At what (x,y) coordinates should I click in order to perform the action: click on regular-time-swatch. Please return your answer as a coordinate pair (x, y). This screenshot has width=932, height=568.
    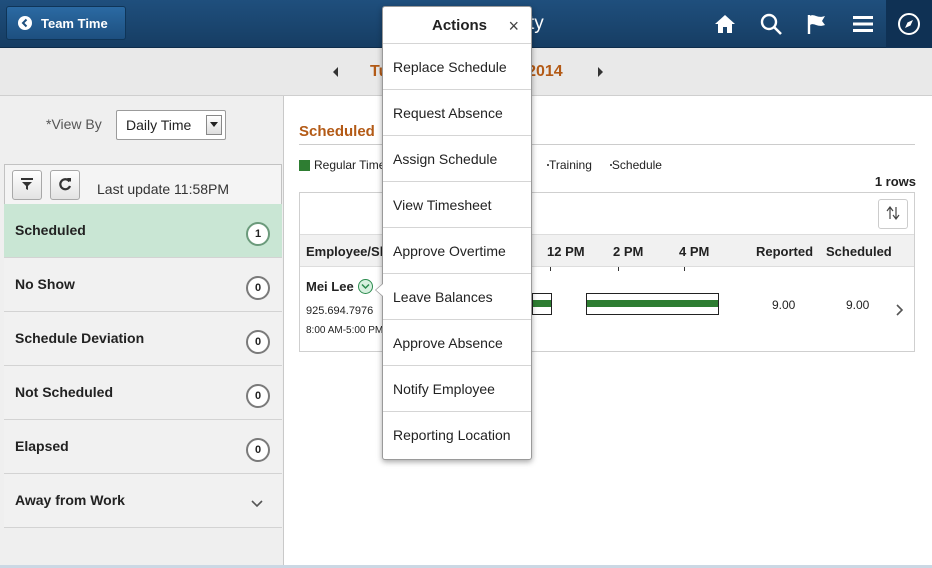
    Looking at the image, I should click on (304, 165).